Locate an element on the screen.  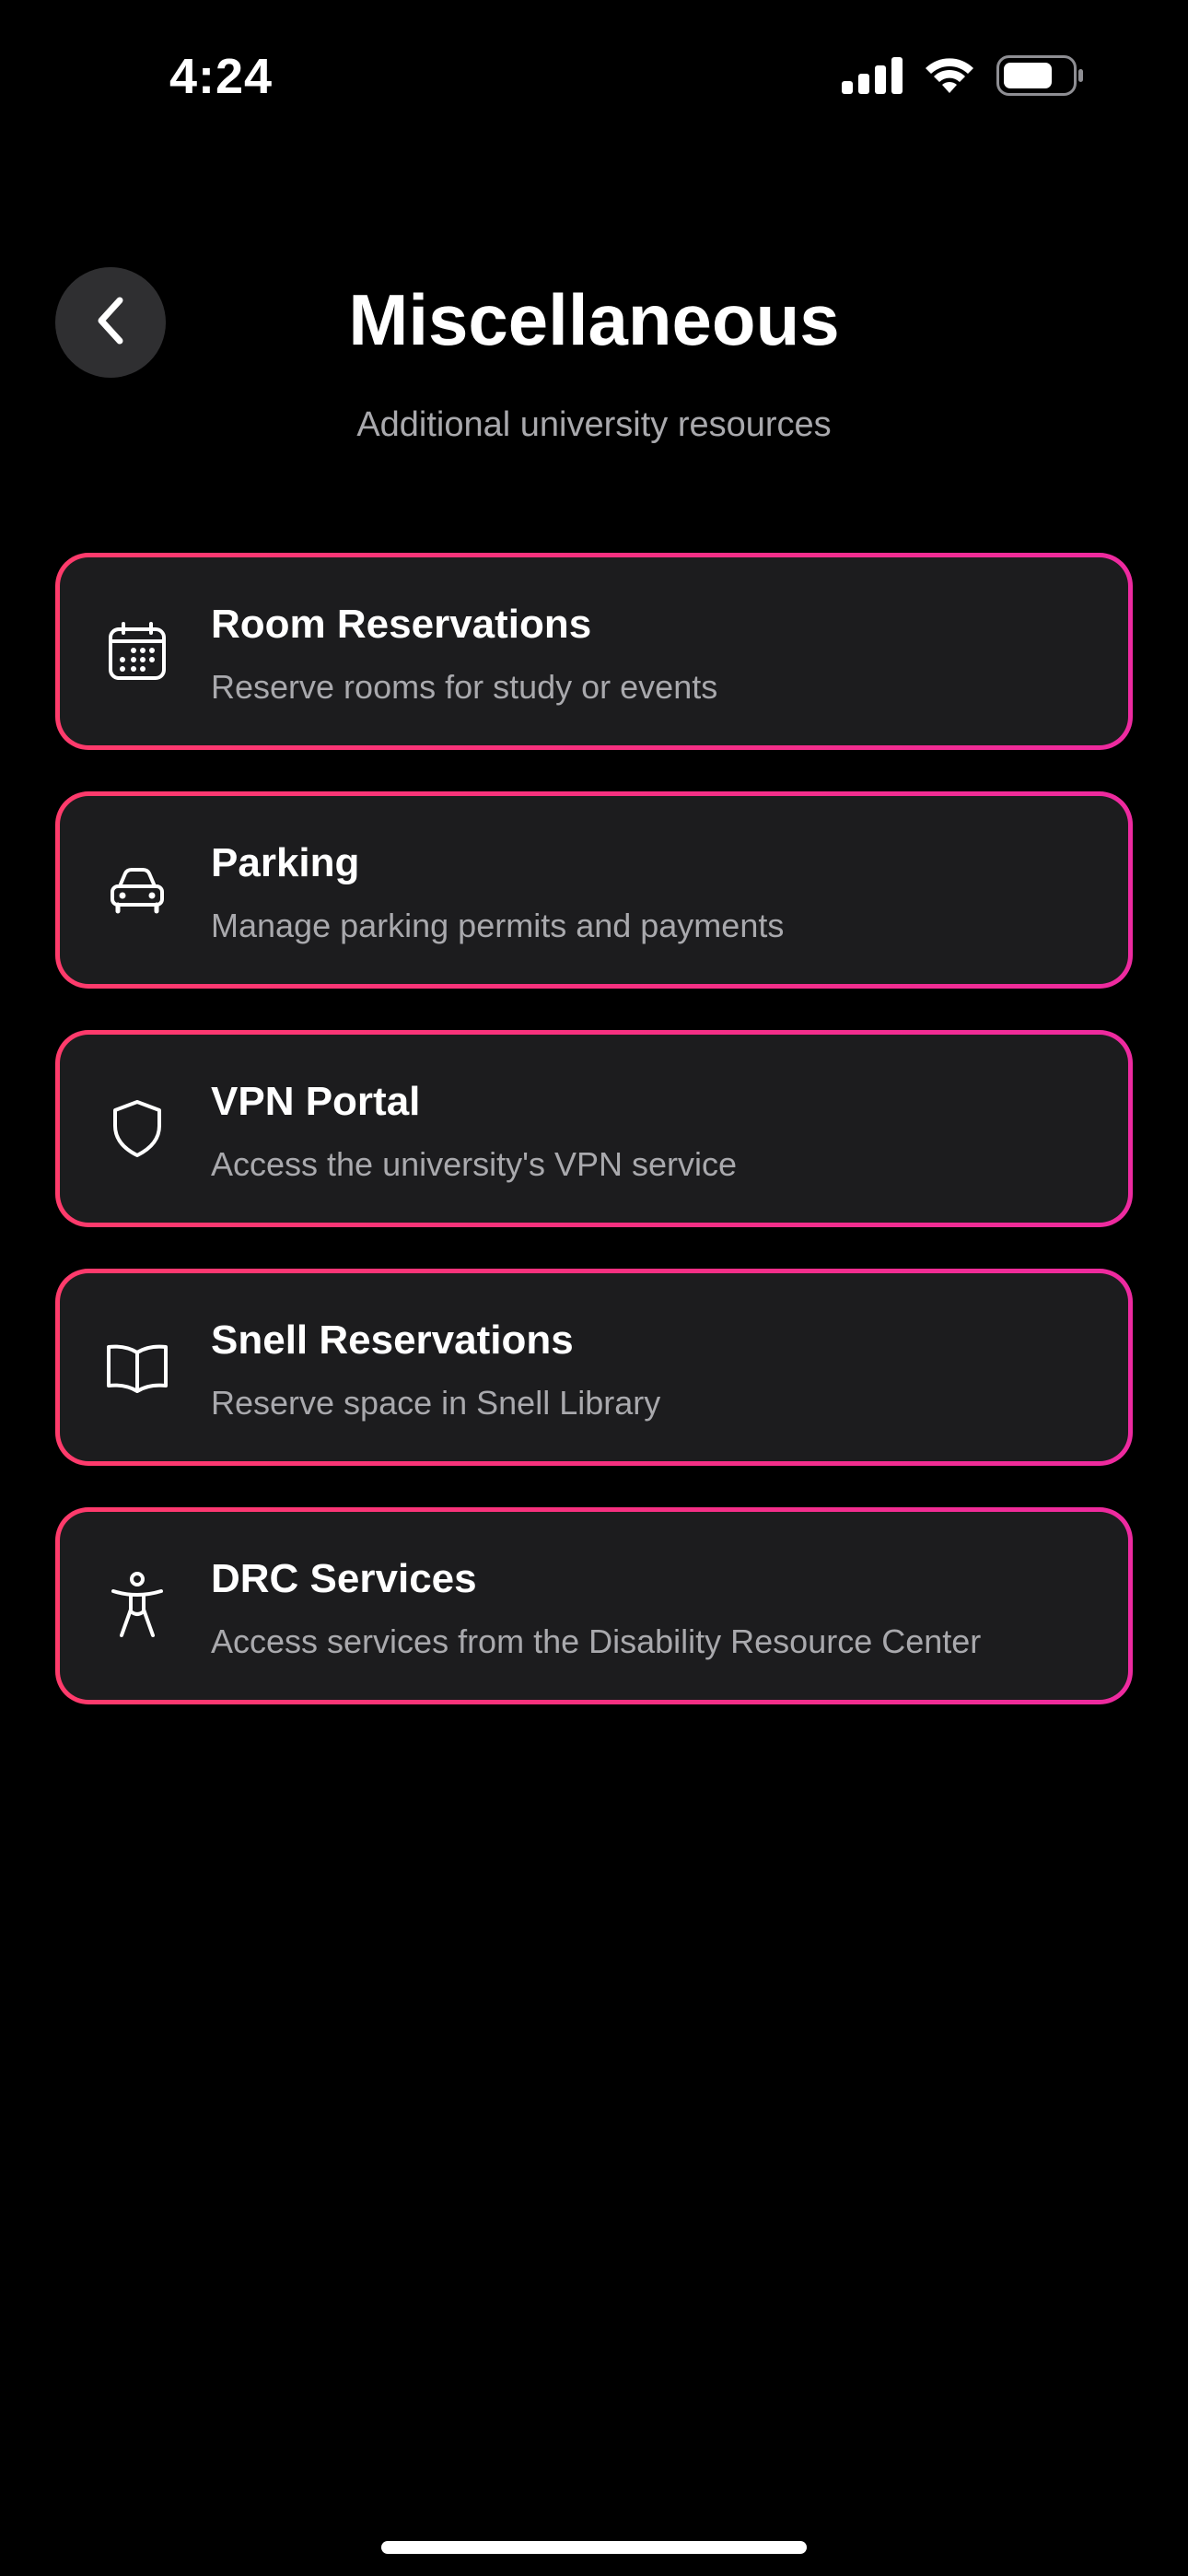
card-description: Reserve rooms for study or events is located at coordinates (464, 687).